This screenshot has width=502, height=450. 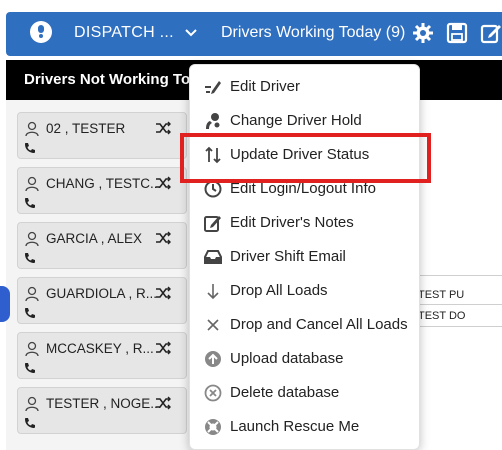 I want to click on table-cell: TEST PU, so click(x=441, y=295).